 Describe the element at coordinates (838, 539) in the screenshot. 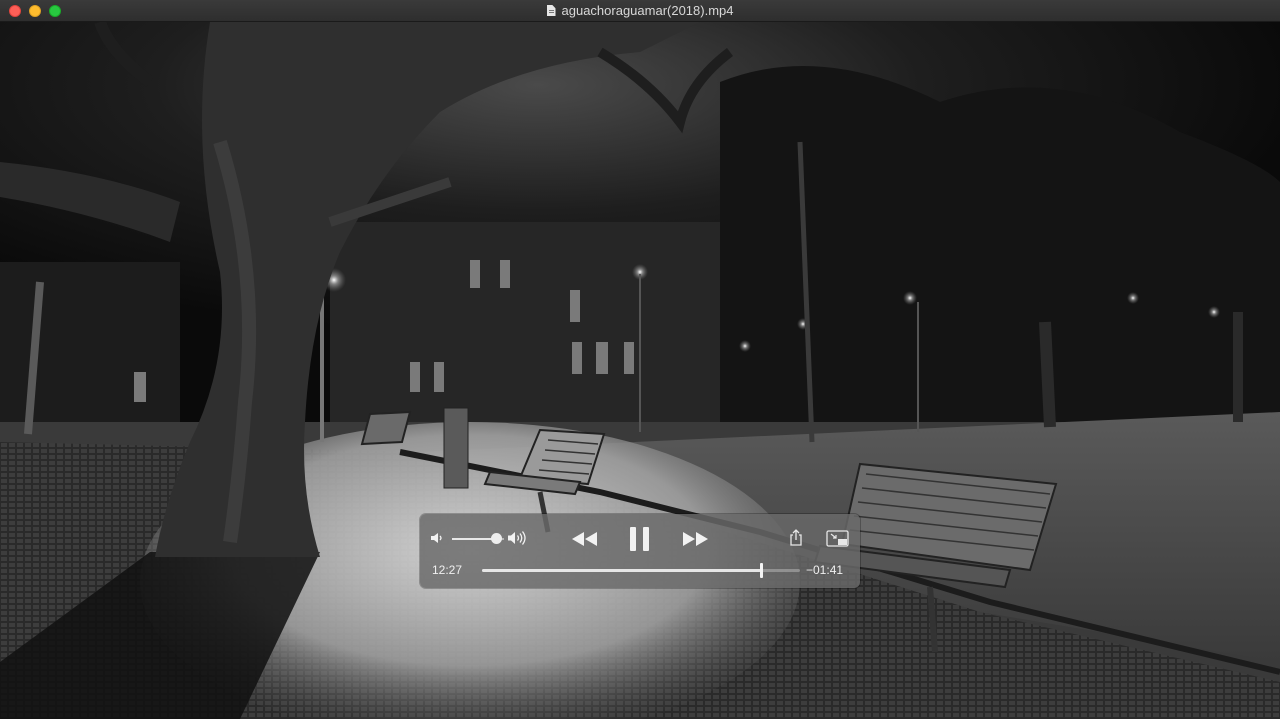

I see `picture-in-picture-icon` at that location.